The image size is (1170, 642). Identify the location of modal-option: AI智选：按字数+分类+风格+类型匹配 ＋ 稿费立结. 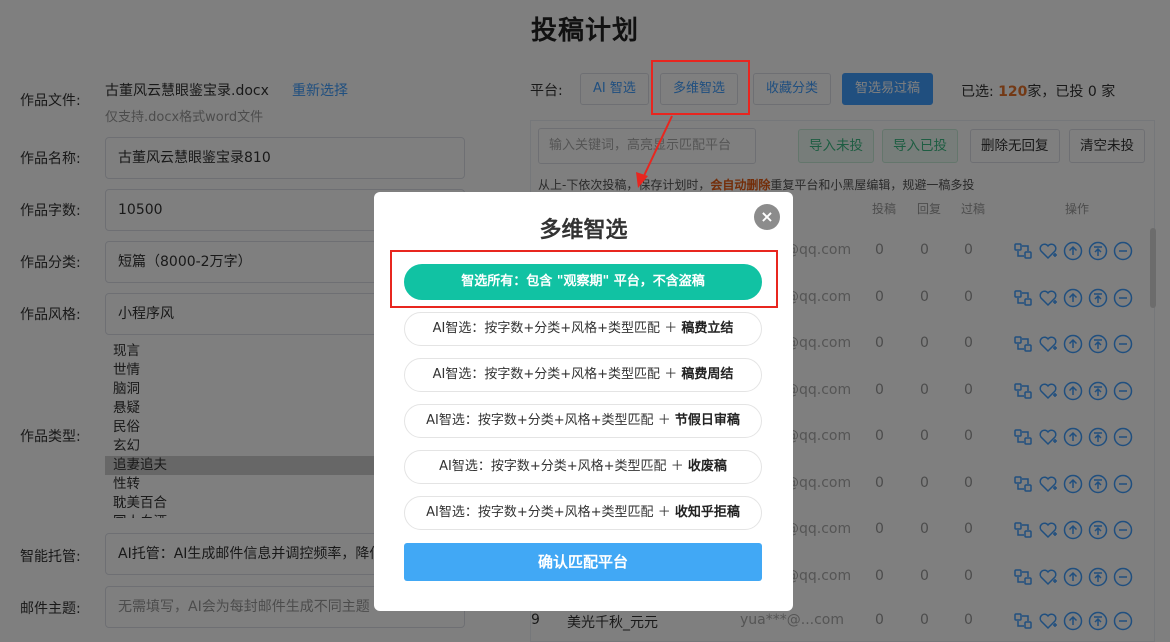
(583, 329).